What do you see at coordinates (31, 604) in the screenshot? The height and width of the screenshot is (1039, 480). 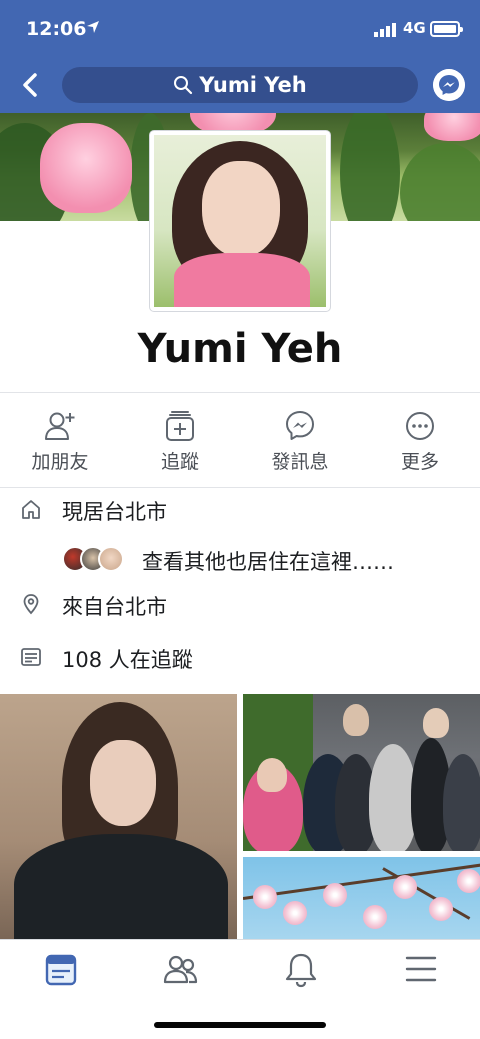 I see `location-pin-icon` at bounding box center [31, 604].